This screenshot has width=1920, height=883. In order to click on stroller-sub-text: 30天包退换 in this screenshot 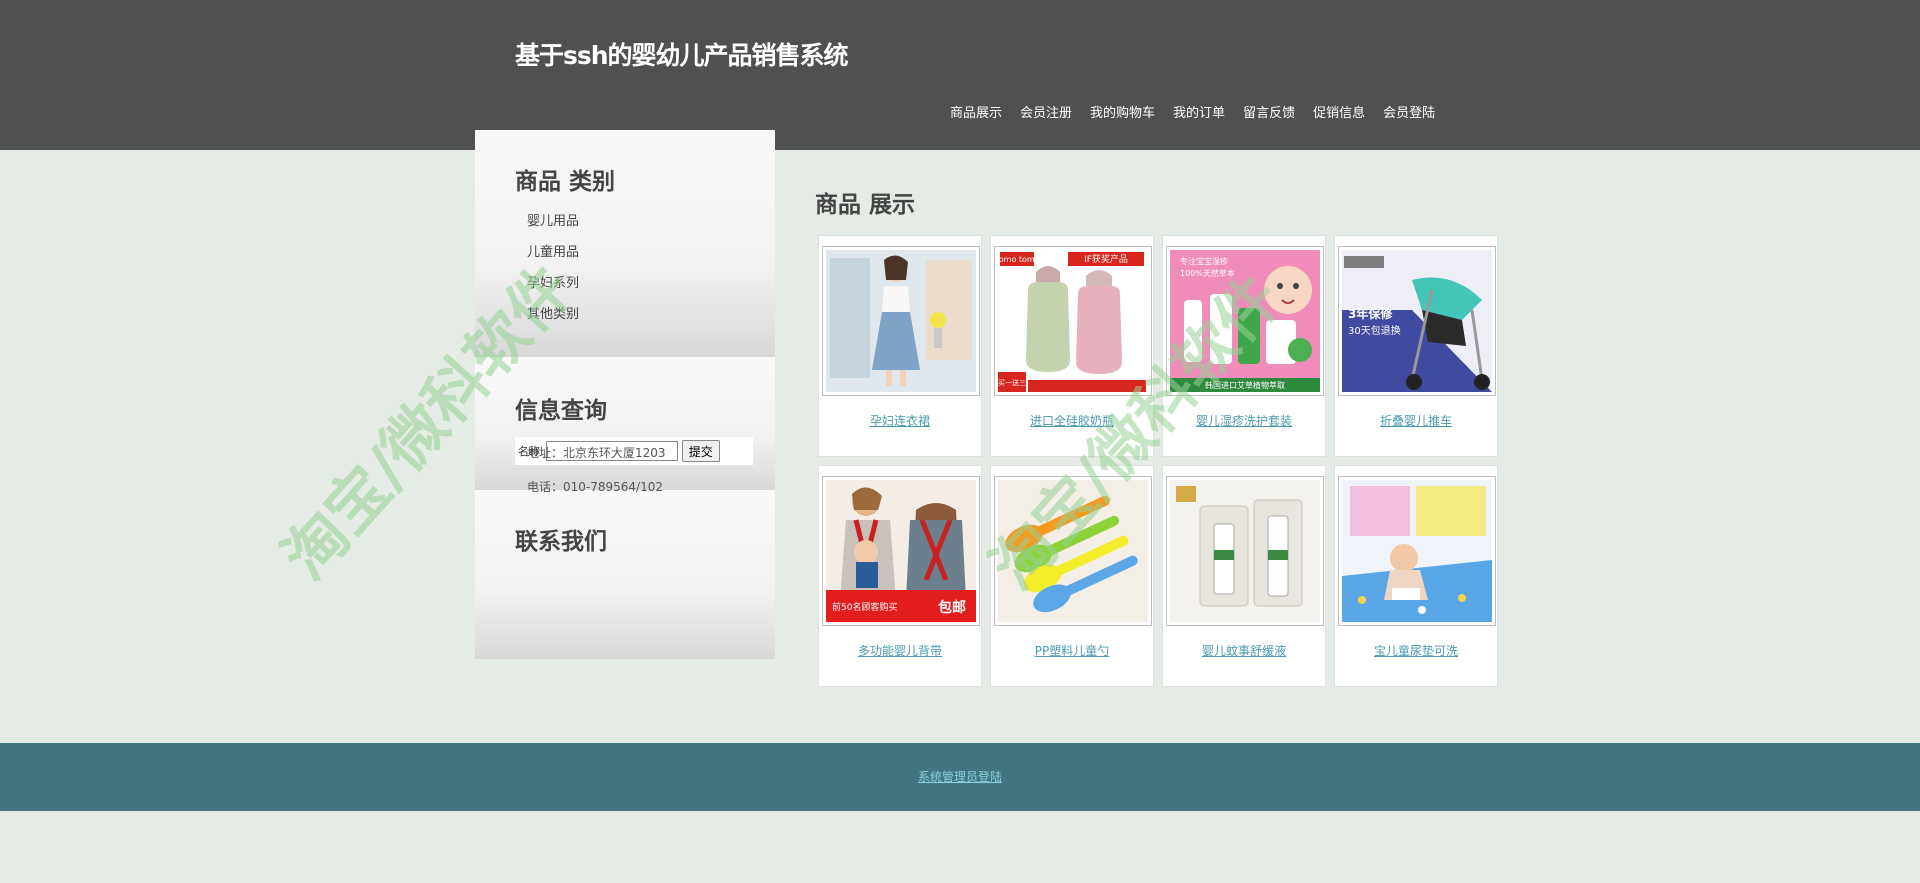, I will do `click(1374, 330)`.